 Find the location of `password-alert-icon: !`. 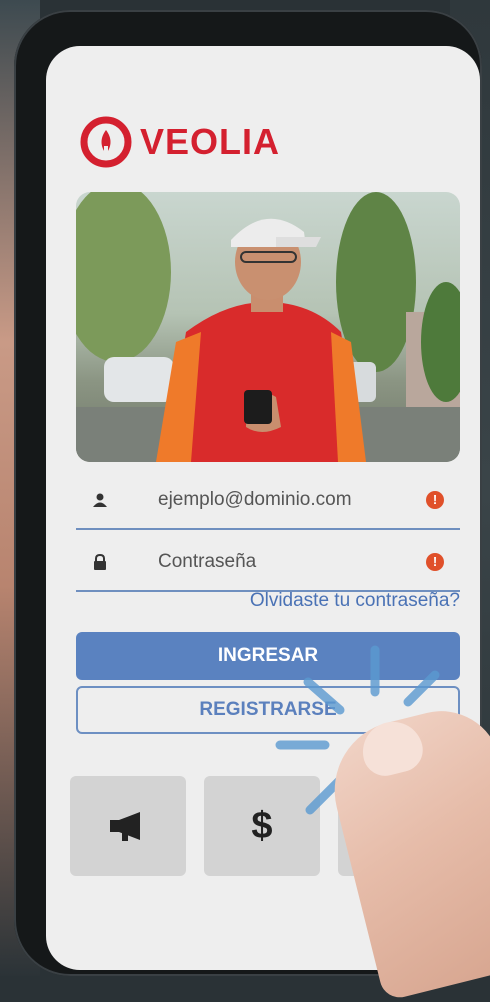

password-alert-icon: ! is located at coordinates (435, 562).